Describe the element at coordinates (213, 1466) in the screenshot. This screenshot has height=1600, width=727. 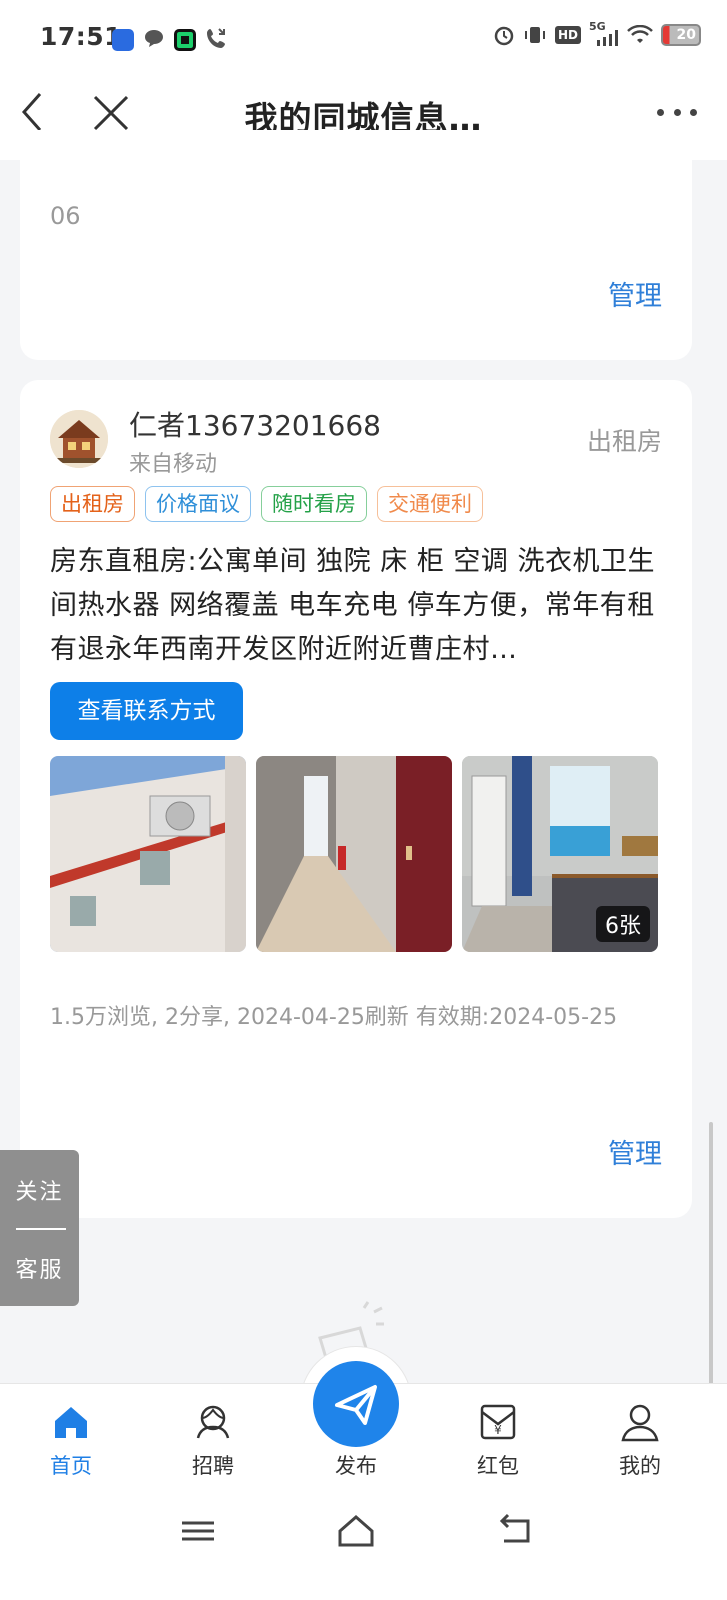
I see `nav-recruit-label: 招聘` at that location.